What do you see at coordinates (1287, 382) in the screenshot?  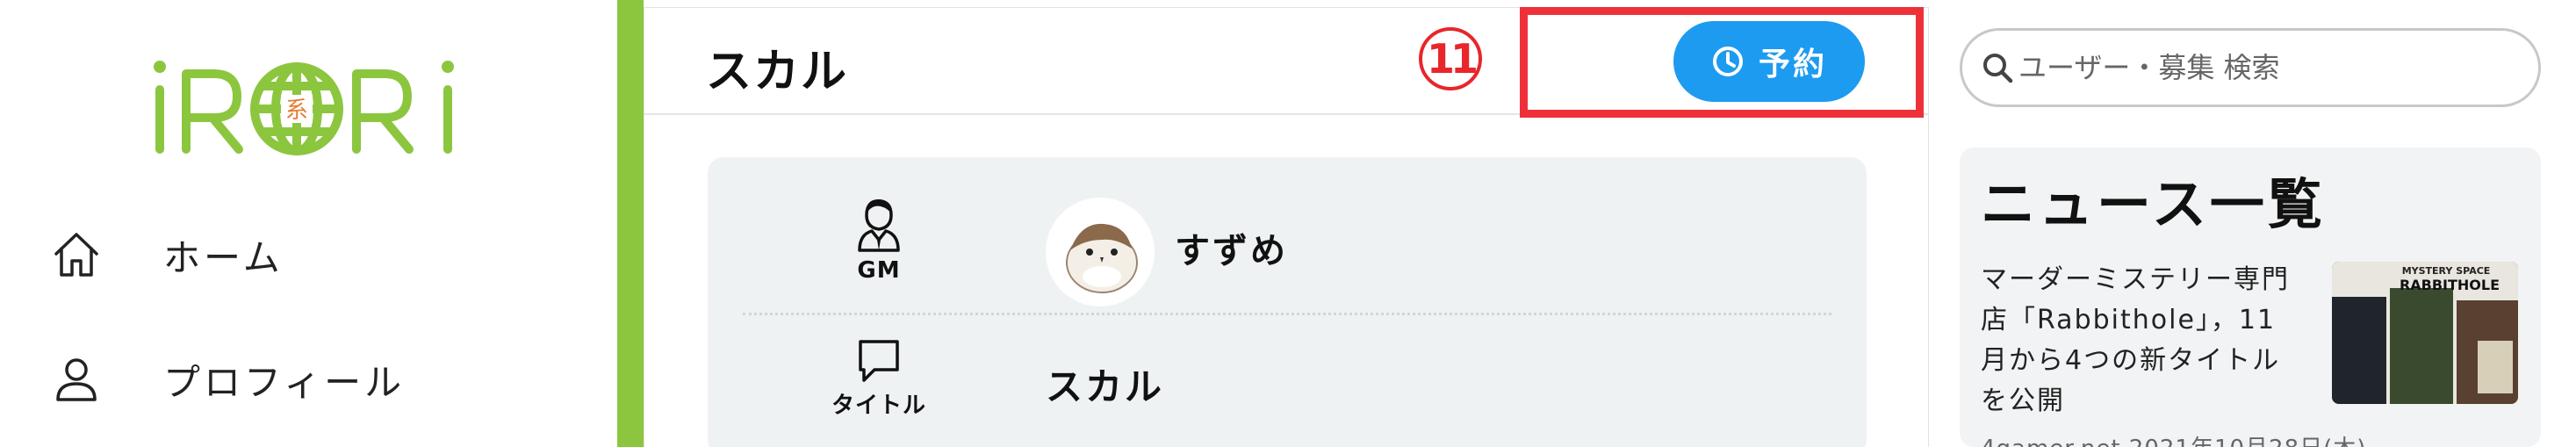 I see `title-row: タイトル スカル` at bounding box center [1287, 382].